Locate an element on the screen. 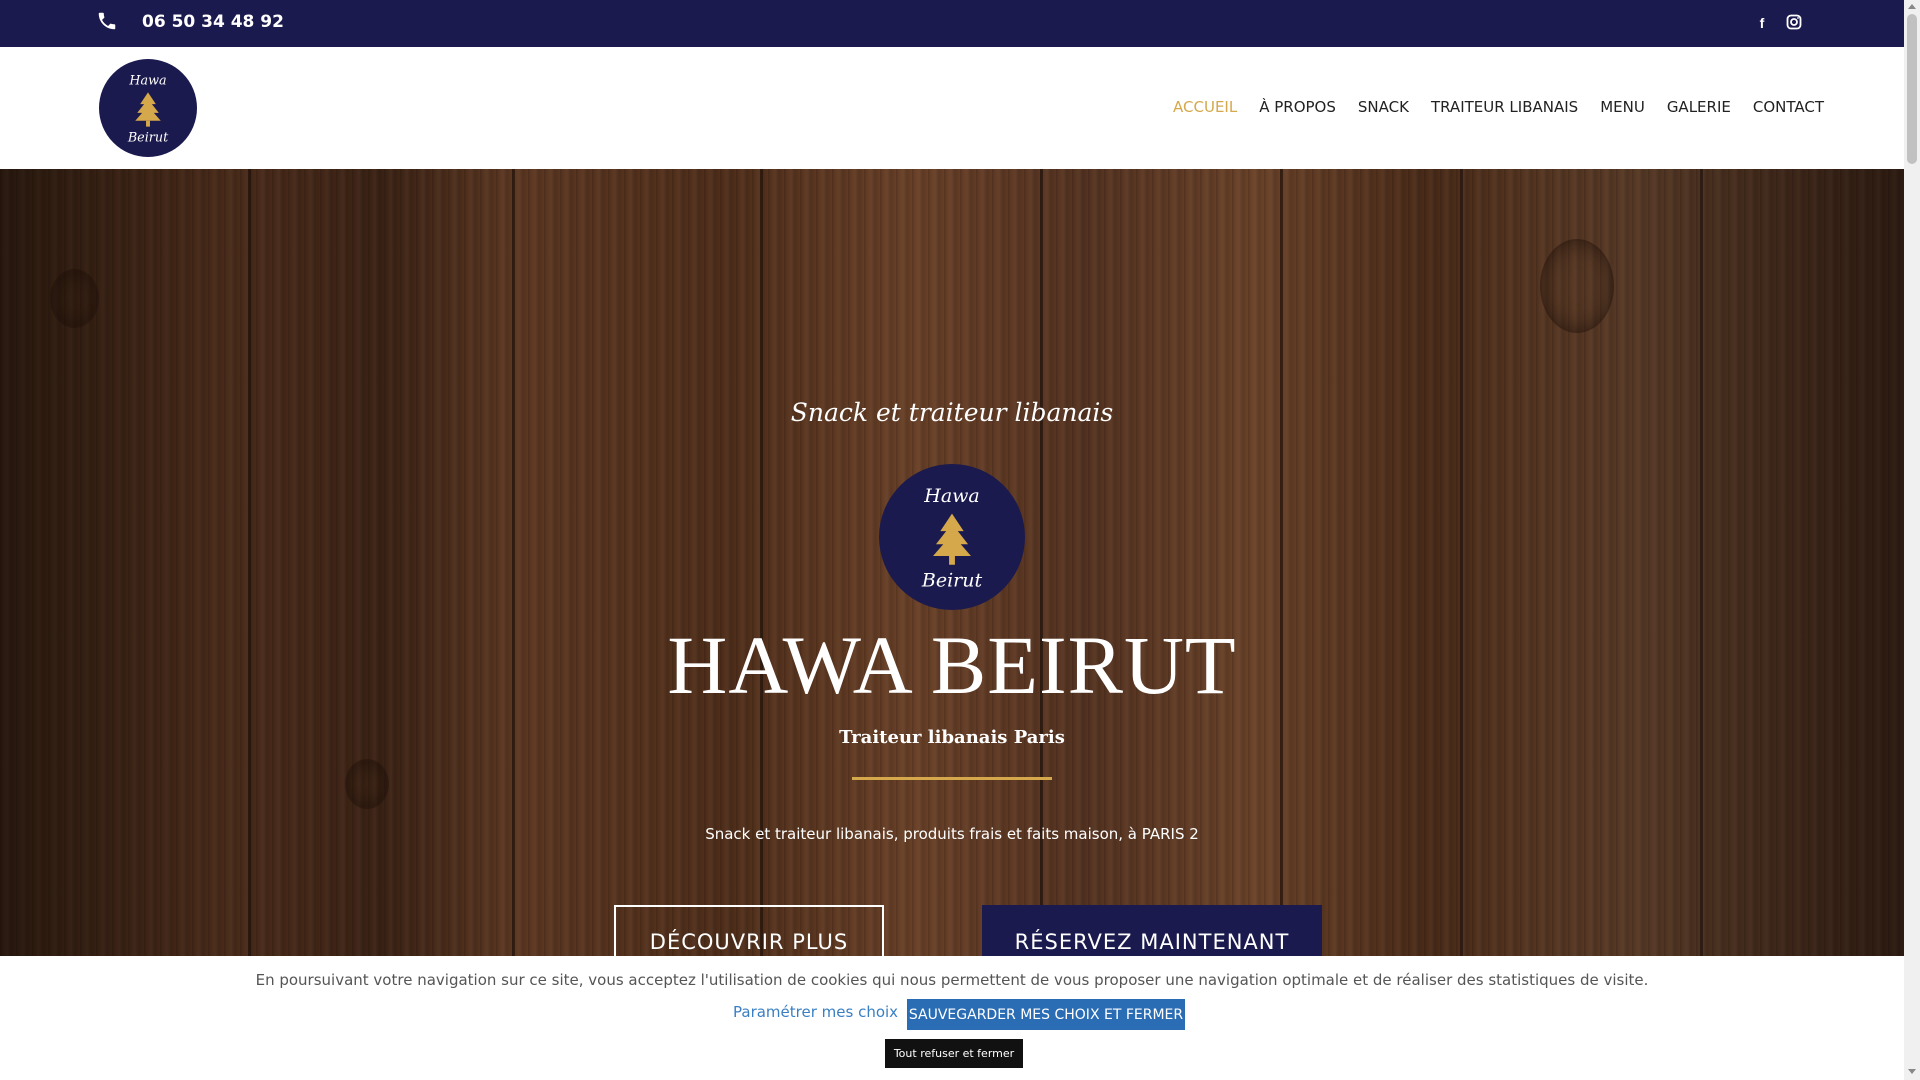 This screenshot has height=1080, width=1920. nav-item-accueil: ACCUEIL is located at coordinates (1205, 107).